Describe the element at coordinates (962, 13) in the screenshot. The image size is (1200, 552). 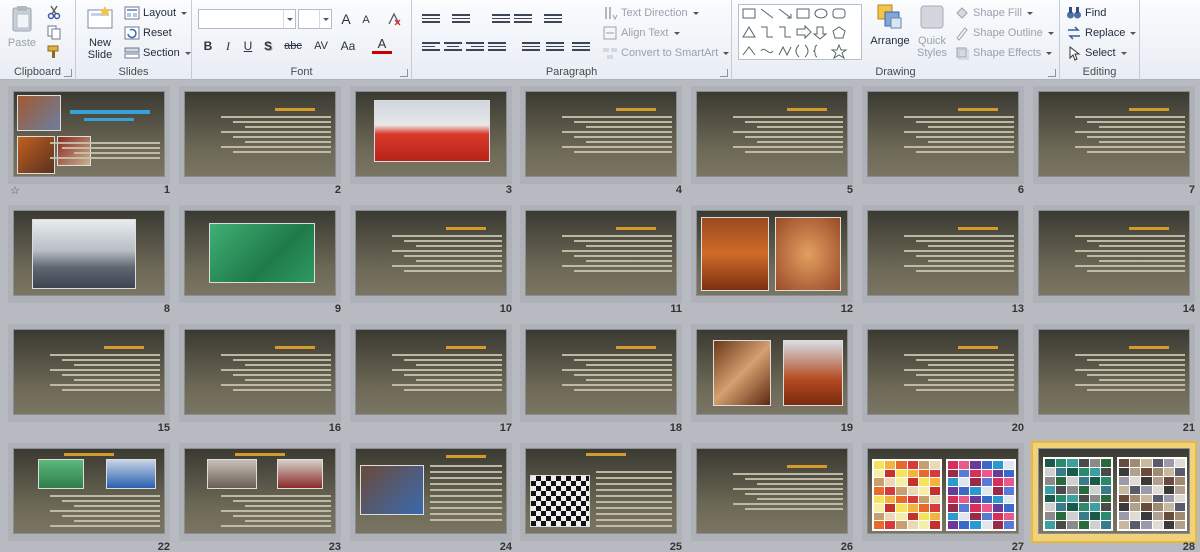
I see `paint-bucket-icon` at that location.